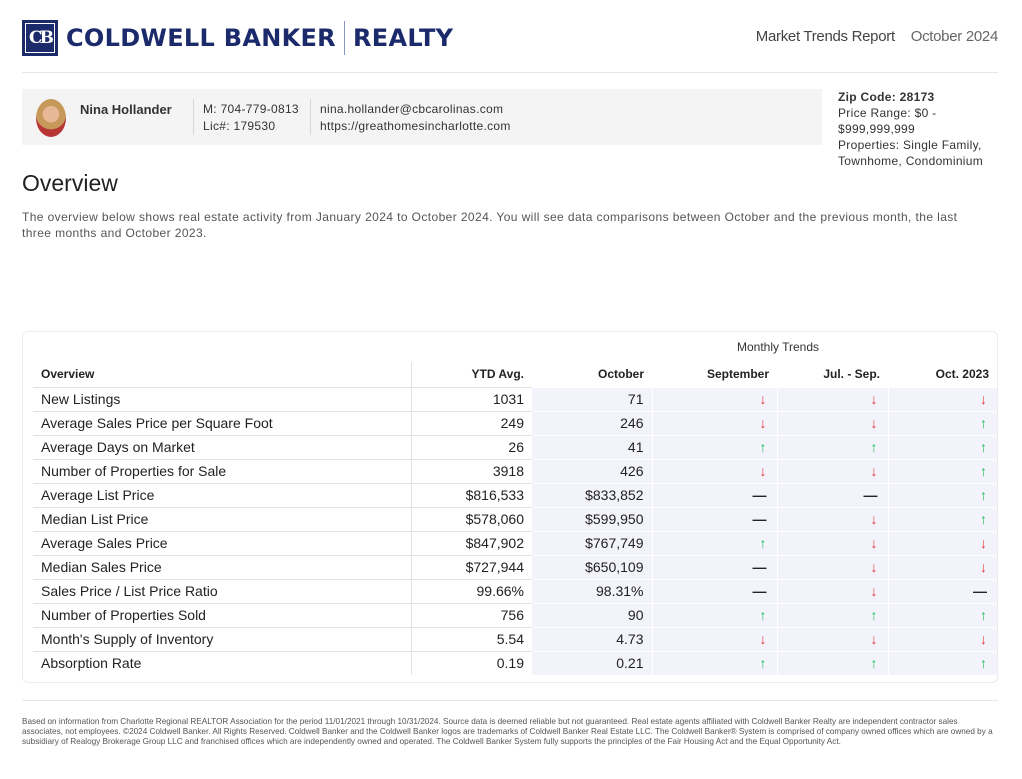  What do you see at coordinates (592, 518) in the screenshot?
I see `october-value: $599,950` at bounding box center [592, 518].